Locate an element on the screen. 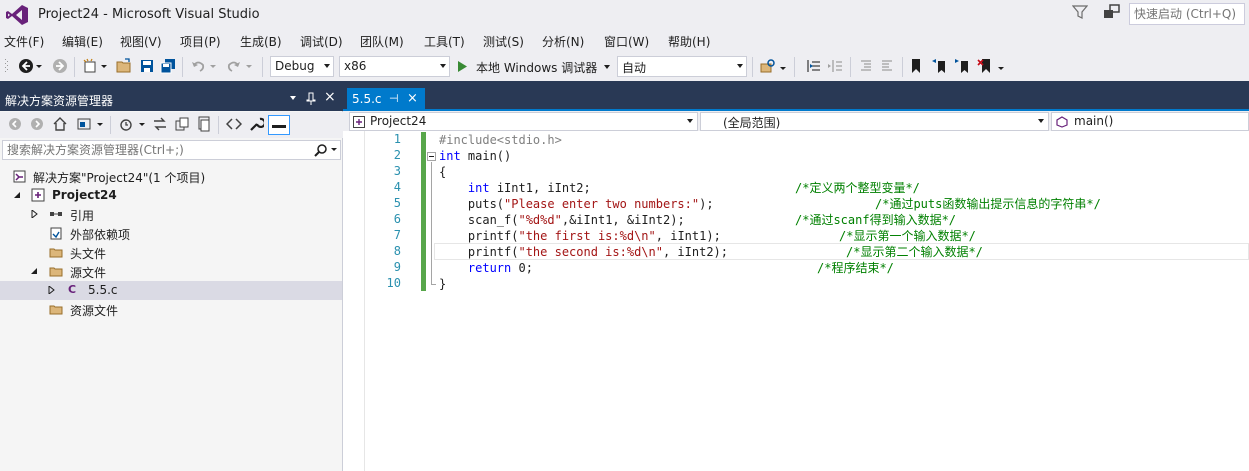 This screenshot has width=1249, height=471. tree-item-label: 引用 is located at coordinates (82, 216).